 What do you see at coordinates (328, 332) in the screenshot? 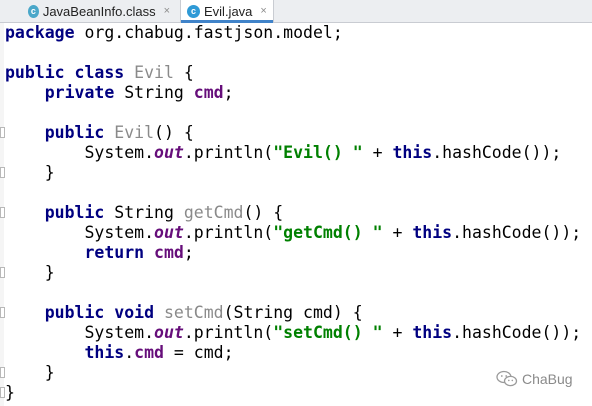
I see `string-literal: "setCmd() "` at bounding box center [328, 332].